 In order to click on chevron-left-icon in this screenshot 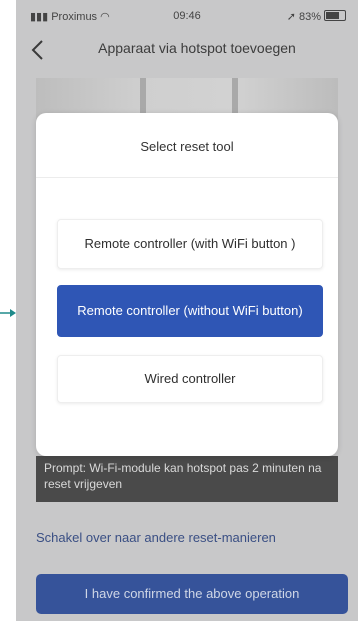, I will do `click(38, 50)`.